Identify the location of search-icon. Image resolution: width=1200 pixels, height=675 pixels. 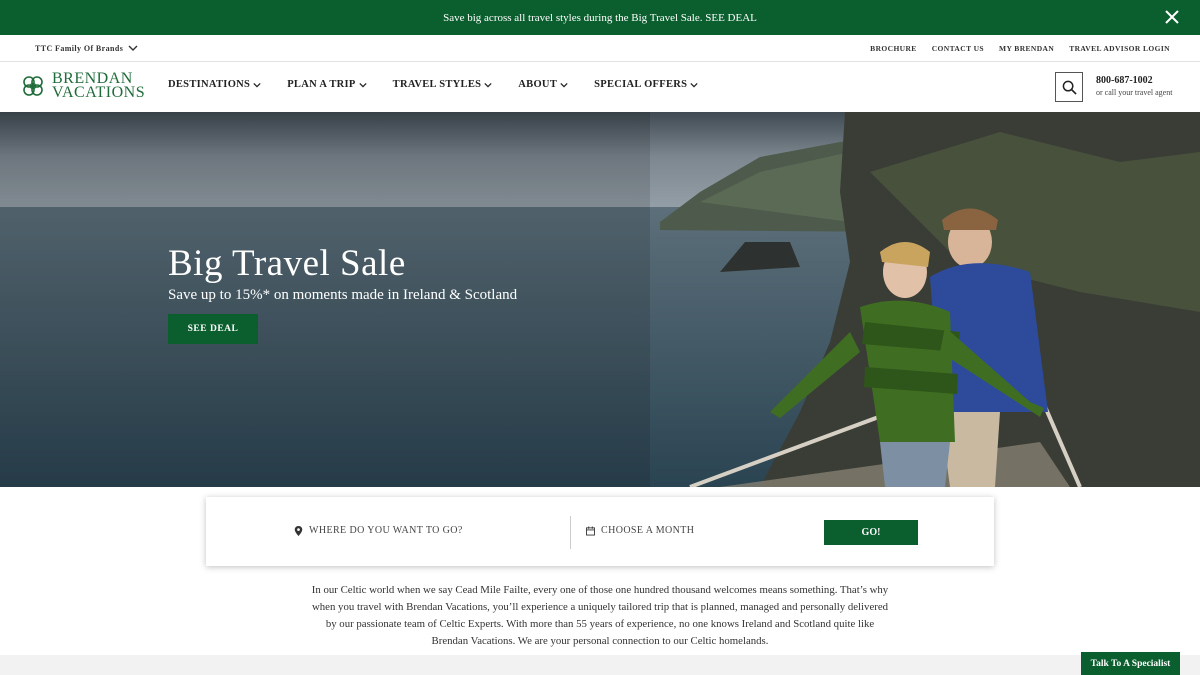
(1069, 87).